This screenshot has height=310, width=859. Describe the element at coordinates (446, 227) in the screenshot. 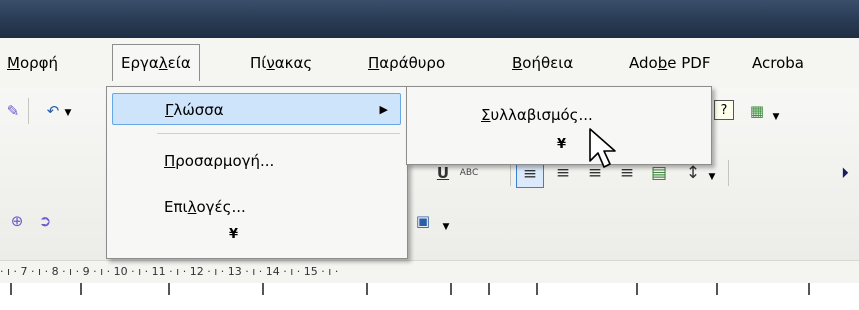

I see `picture-arrow-icon: ▼` at that location.